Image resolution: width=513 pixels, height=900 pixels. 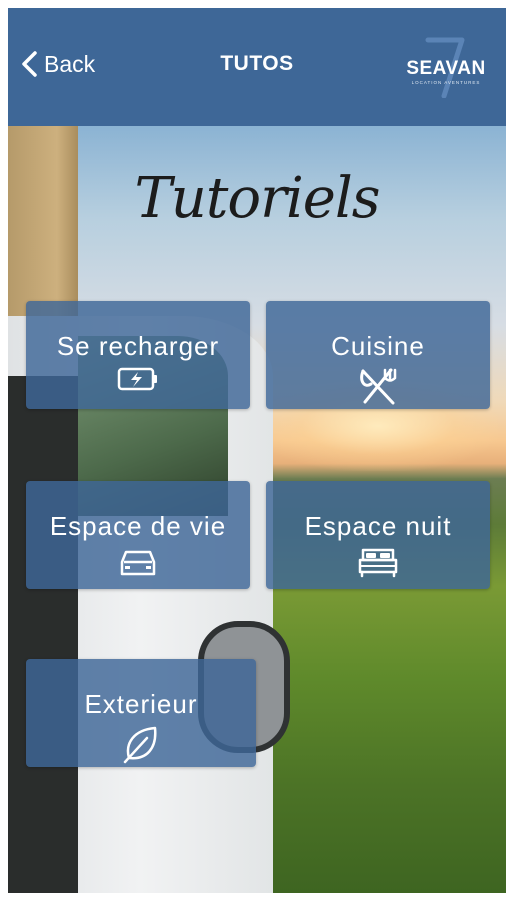 What do you see at coordinates (378, 563) in the screenshot?
I see `bed-icon` at bounding box center [378, 563].